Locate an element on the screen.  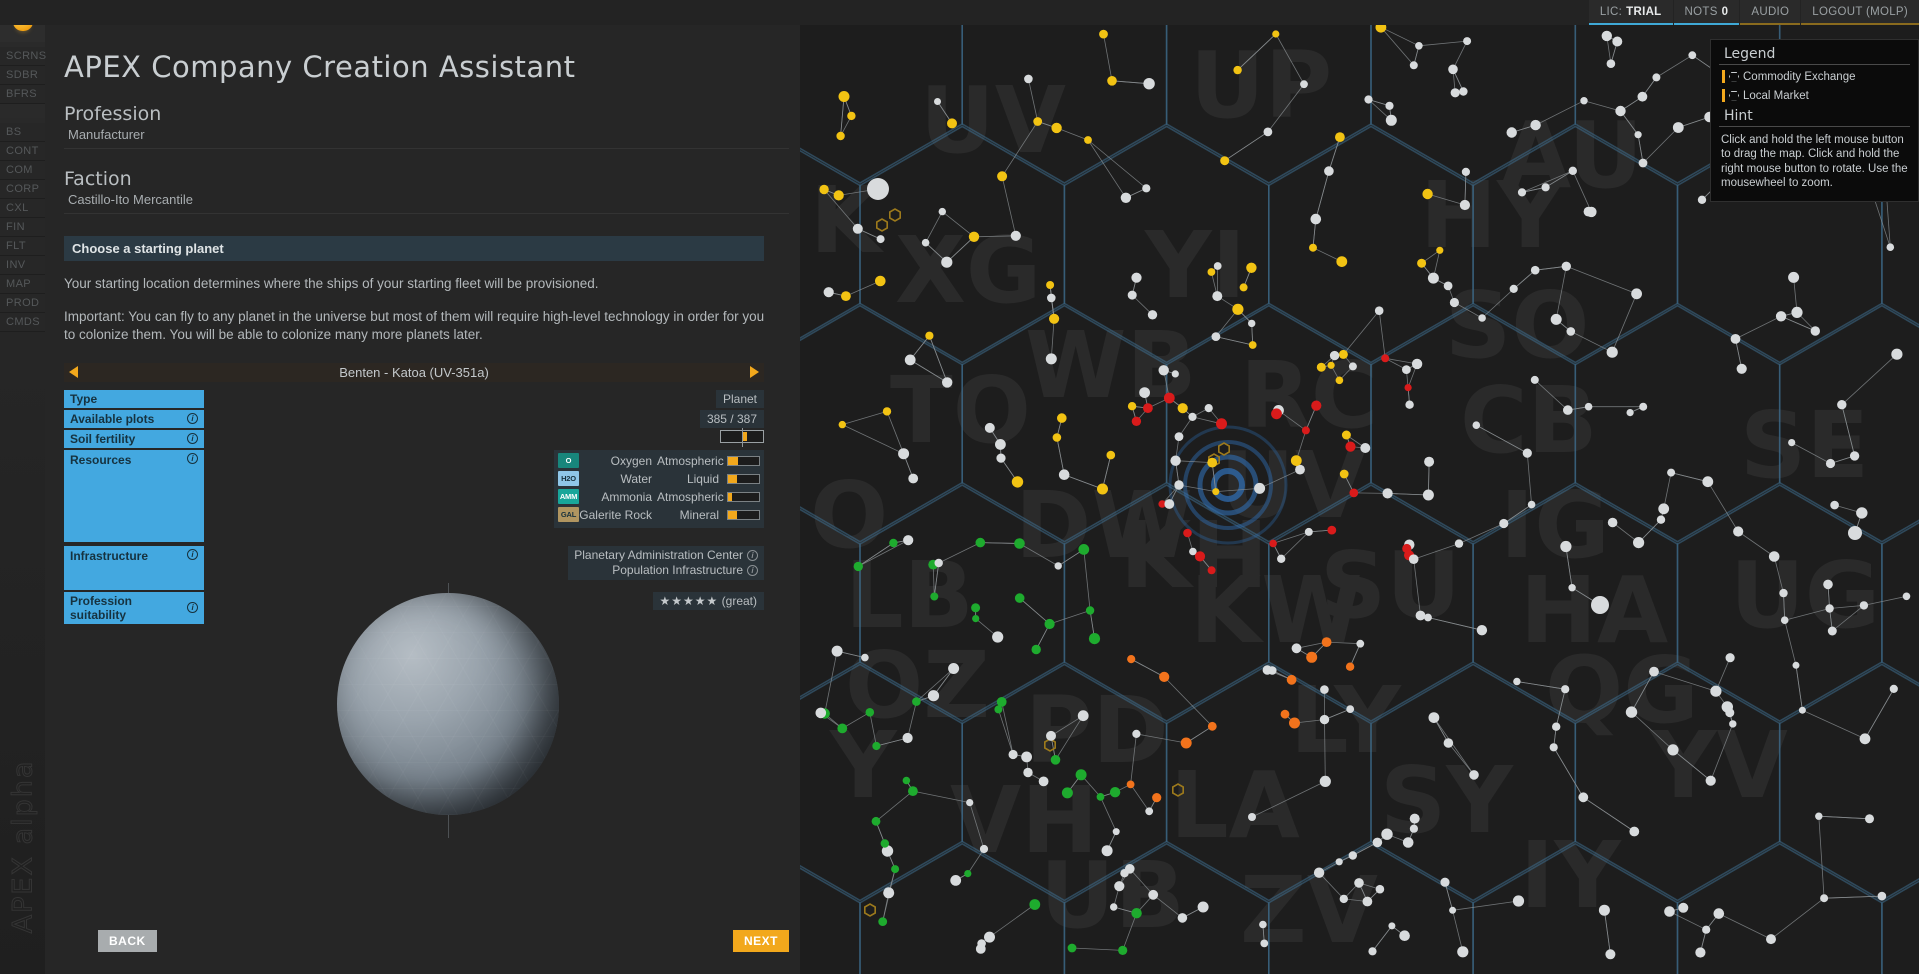
planet-globe is located at coordinates (448, 704).